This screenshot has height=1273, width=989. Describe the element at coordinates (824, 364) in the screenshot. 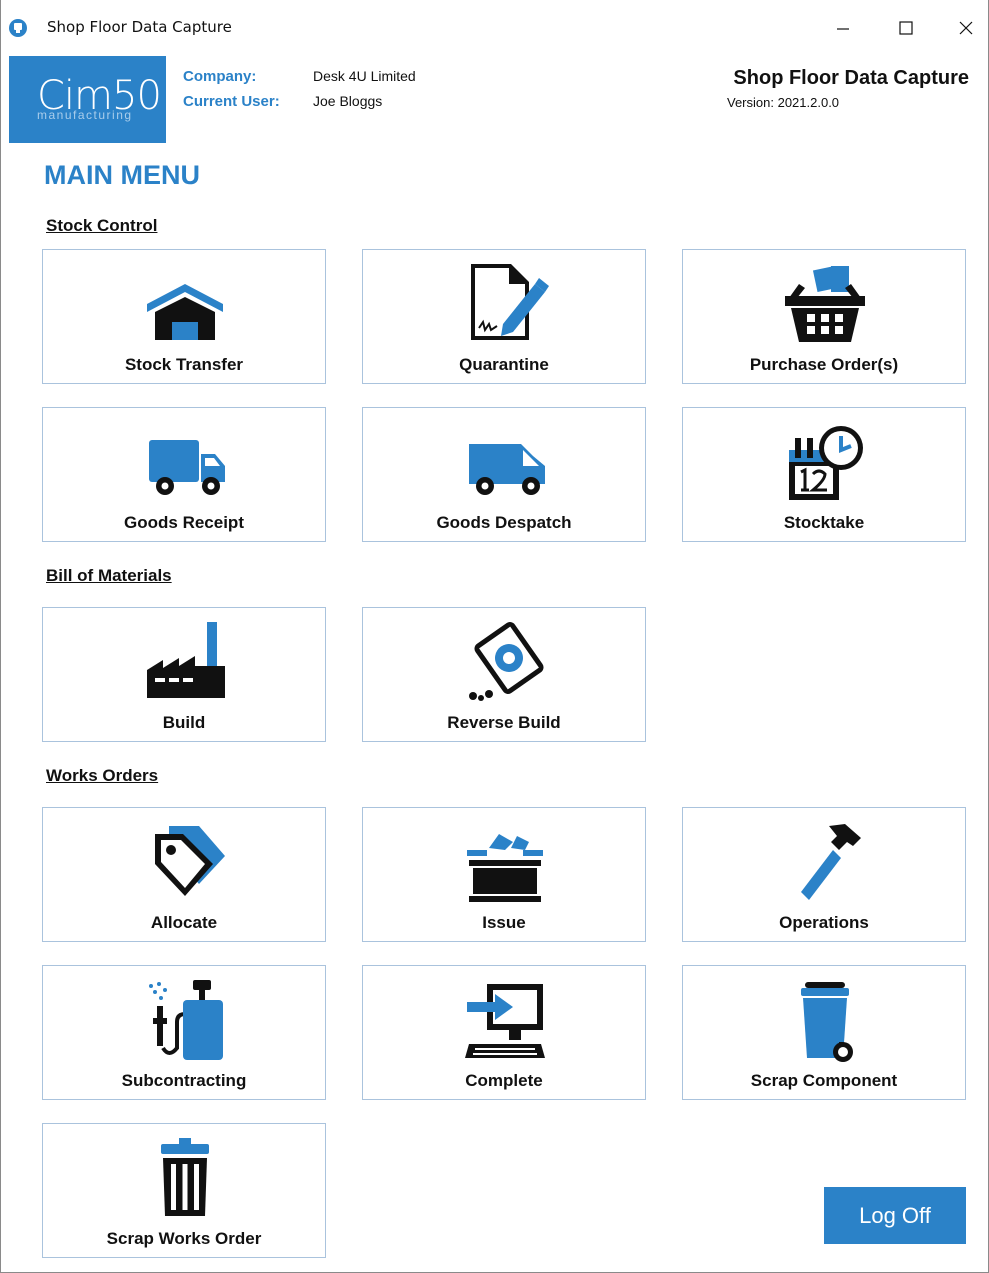

I see `purchase-orders-label: Purchase Order(s)` at that location.